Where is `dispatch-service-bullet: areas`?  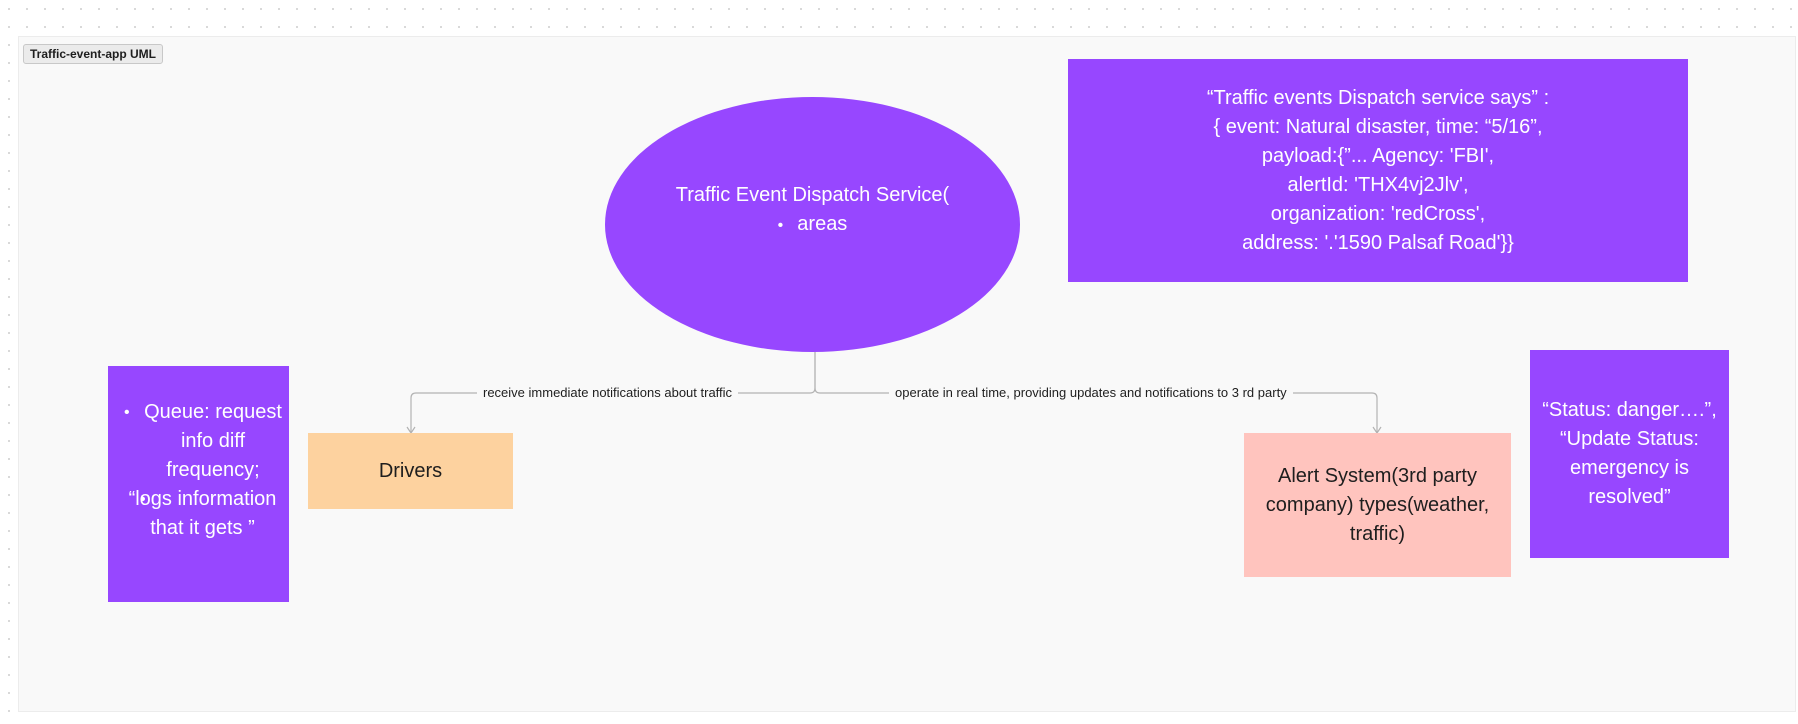 dispatch-service-bullet: areas is located at coordinates (812, 225).